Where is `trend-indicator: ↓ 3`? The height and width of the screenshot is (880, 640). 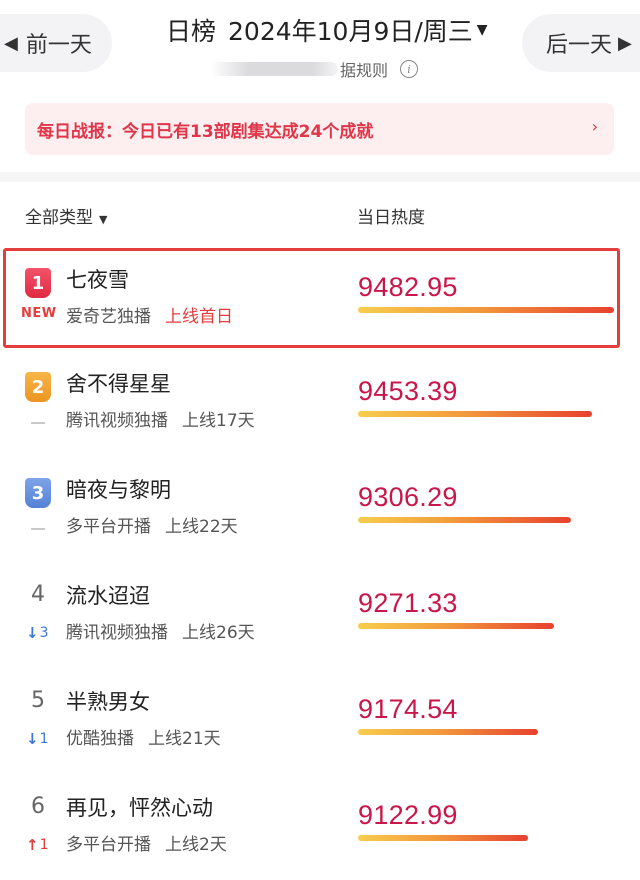 trend-indicator: ↓ 3 is located at coordinates (37, 633).